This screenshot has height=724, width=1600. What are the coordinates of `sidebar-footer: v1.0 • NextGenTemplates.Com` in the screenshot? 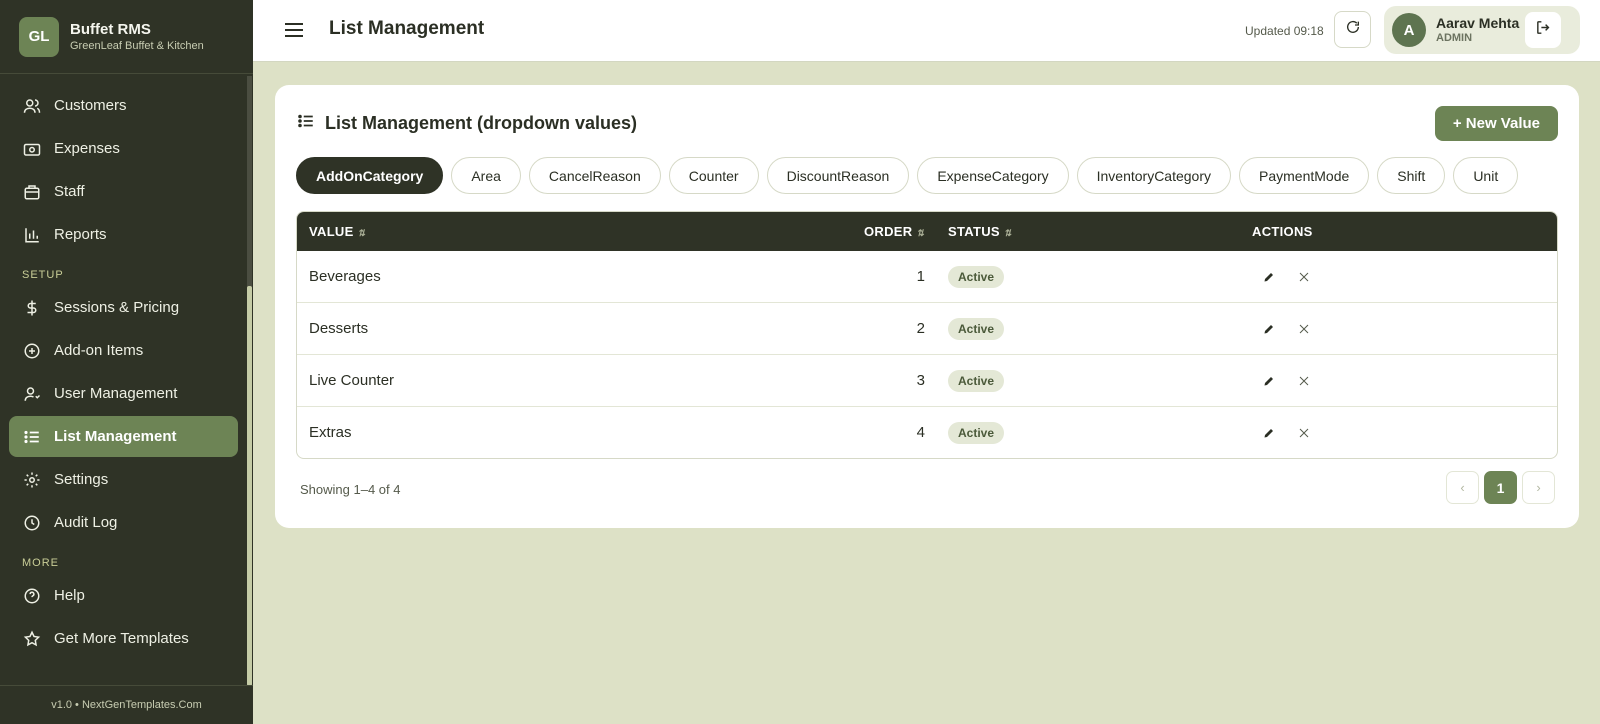 It's located at (126, 704).